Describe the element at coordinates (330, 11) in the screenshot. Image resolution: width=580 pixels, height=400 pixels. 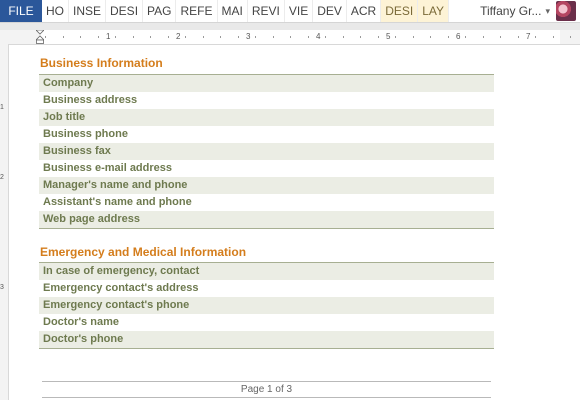
I see `tab-developer: DEV` at that location.